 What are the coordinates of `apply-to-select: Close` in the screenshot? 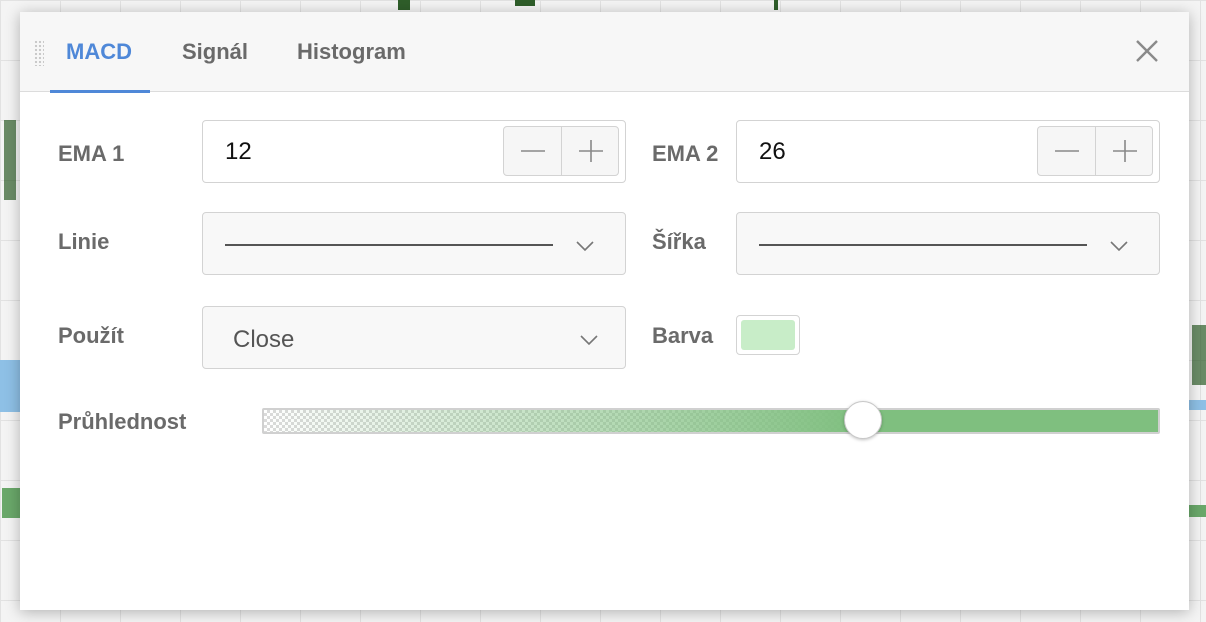 It's located at (414, 337).